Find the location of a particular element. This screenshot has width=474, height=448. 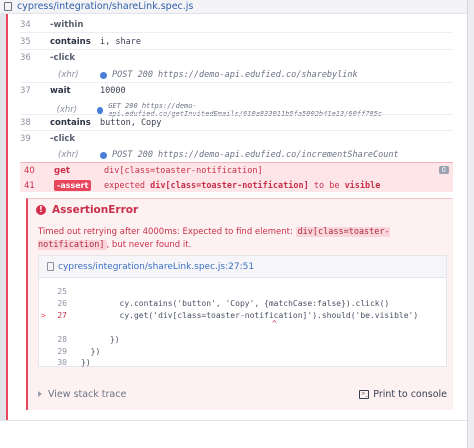

view-stack-trace-toggle: View stack trace is located at coordinates (82, 394).